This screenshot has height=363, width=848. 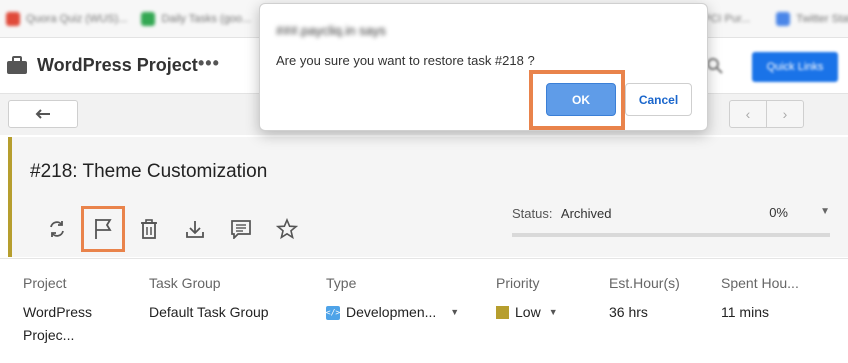 I want to click on cancel-button: Cancel, so click(x=658, y=99).